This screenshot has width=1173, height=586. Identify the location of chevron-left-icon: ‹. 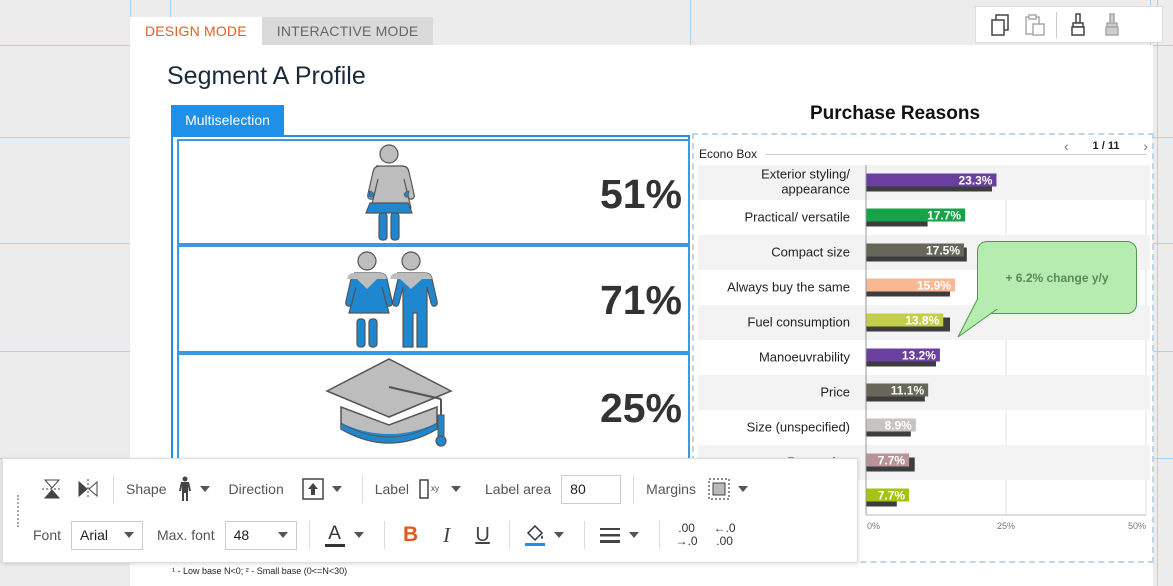
(1066, 146).